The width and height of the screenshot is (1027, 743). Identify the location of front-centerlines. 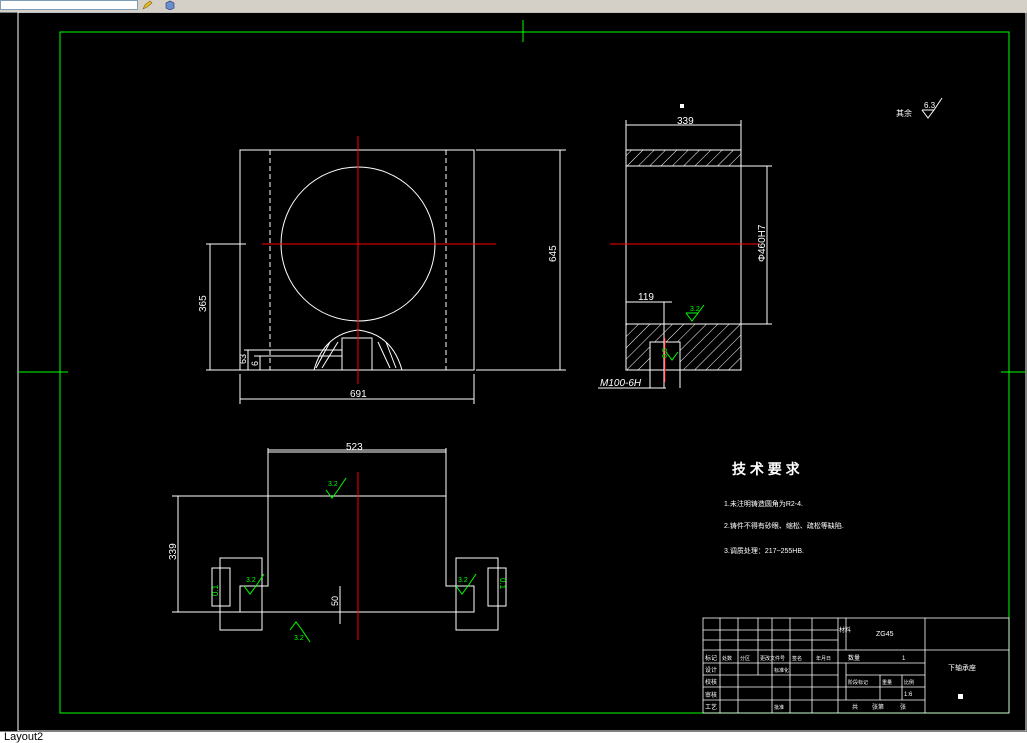
(379, 260).